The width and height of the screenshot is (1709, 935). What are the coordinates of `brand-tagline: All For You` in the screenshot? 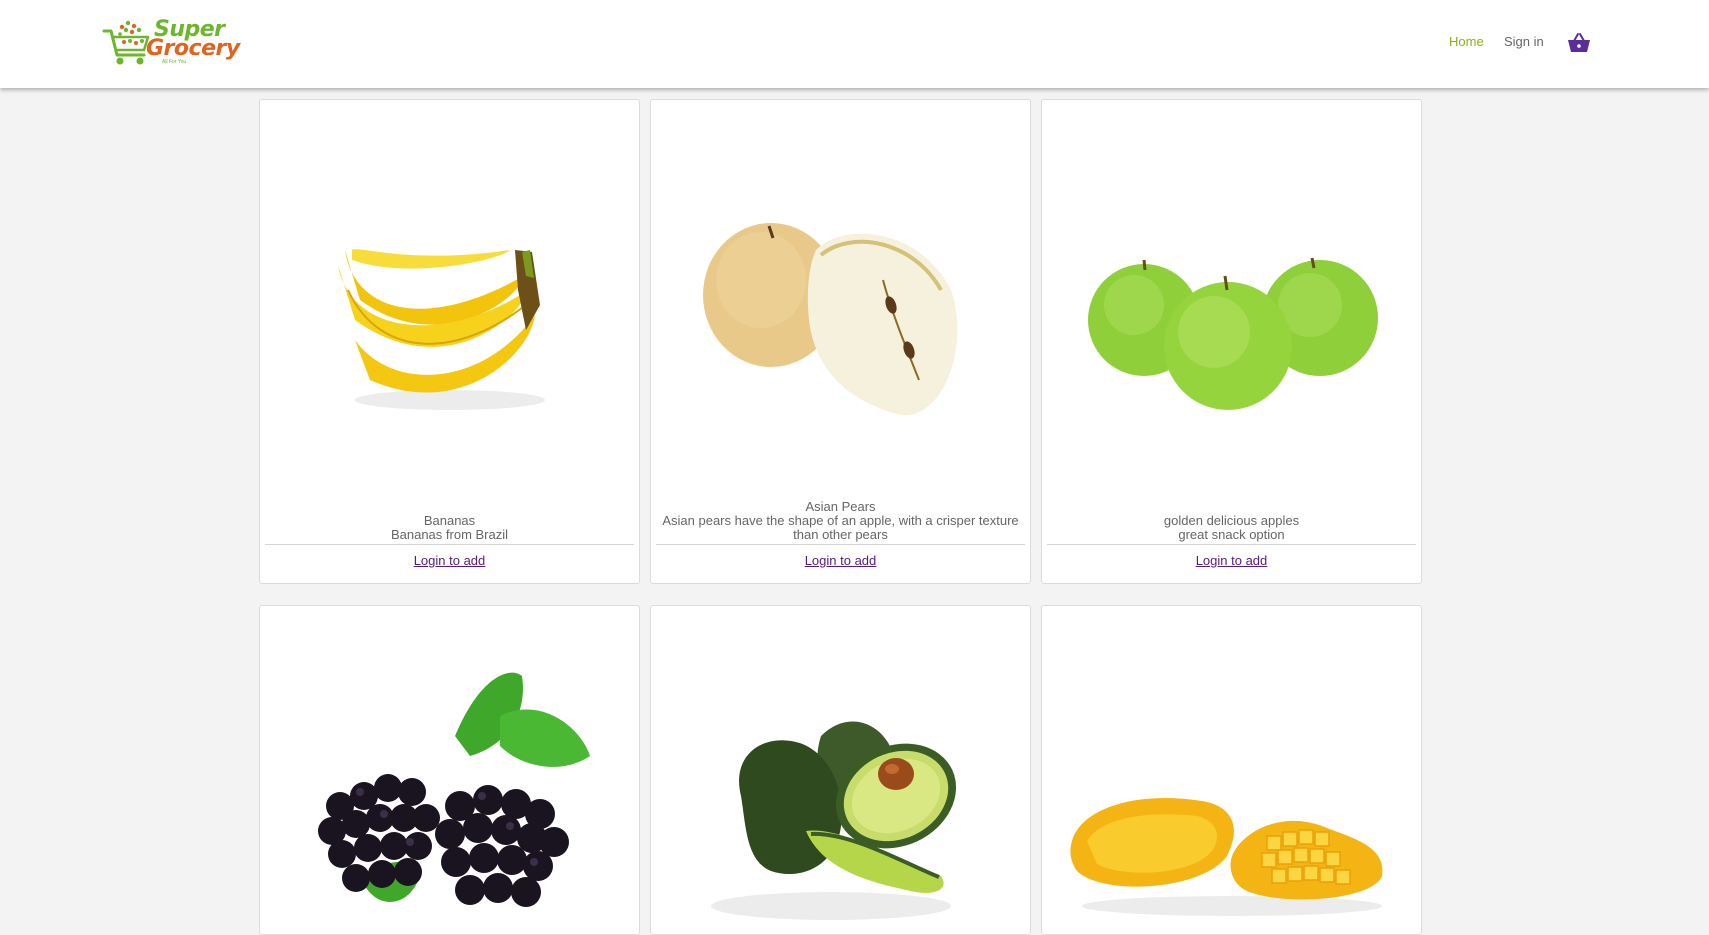 It's located at (174, 62).